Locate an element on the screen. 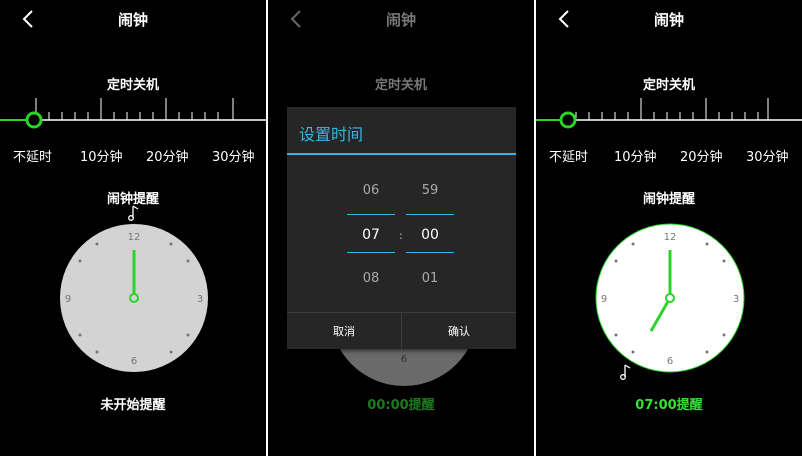 The width and height of the screenshot is (802, 456). dialog-title-divider is located at coordinates (401, 154).